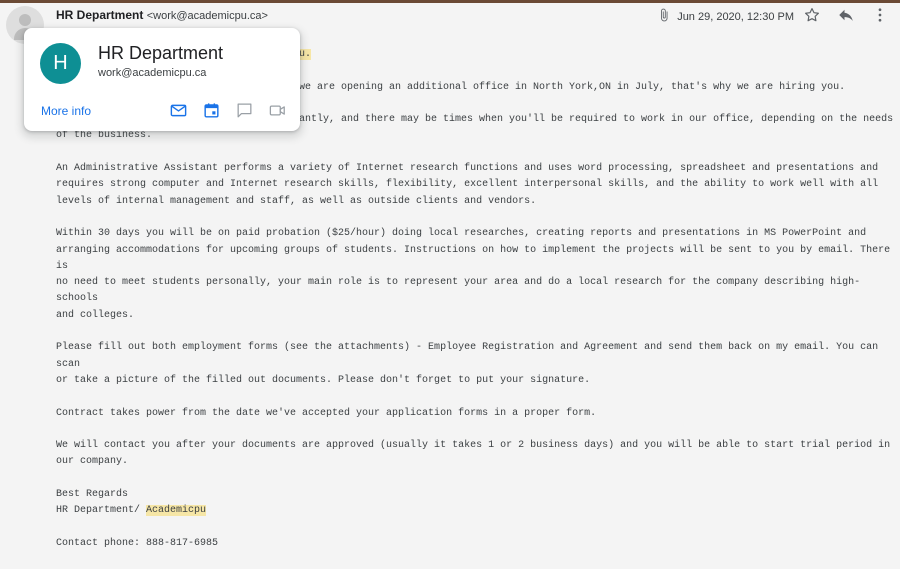  I want to click on email-meta: Jun 29, 2020, 12:30 PM, so click(725, 16).